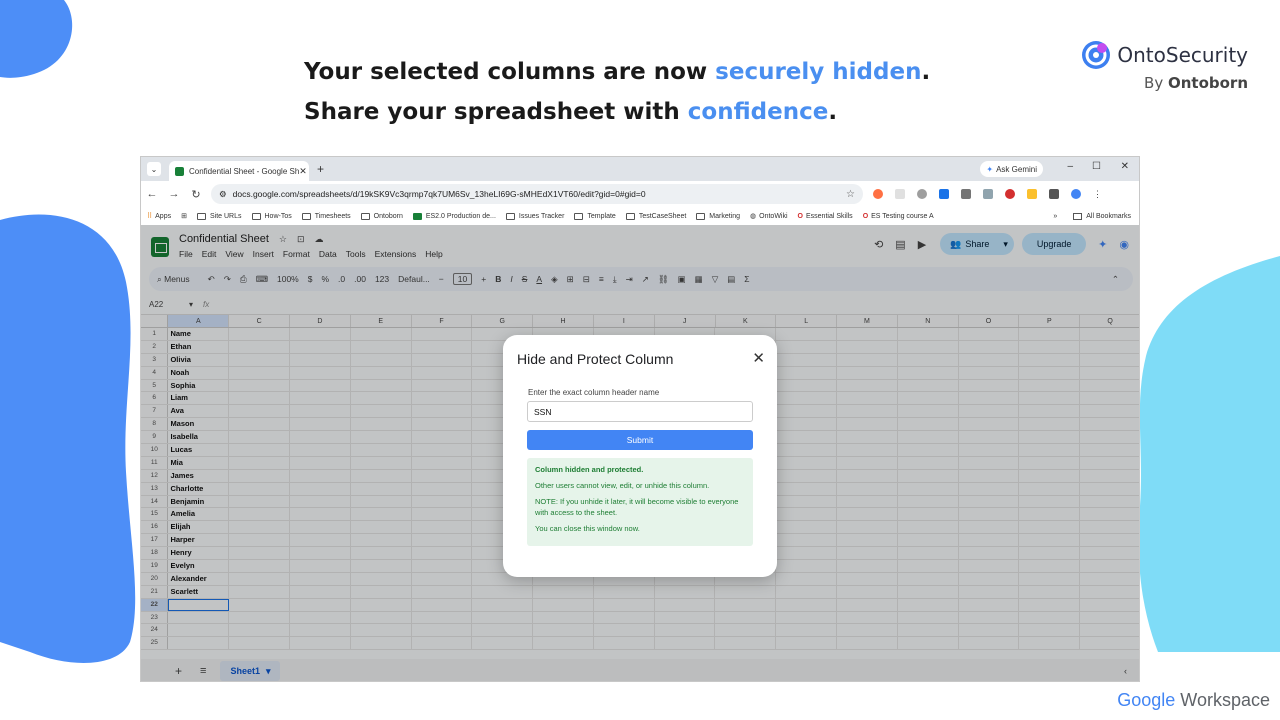  What do you see at coordinates (541, 216) in the screenshot?
I see `bookmark-label: Issues Tracker` at bounding box center [541, 216].